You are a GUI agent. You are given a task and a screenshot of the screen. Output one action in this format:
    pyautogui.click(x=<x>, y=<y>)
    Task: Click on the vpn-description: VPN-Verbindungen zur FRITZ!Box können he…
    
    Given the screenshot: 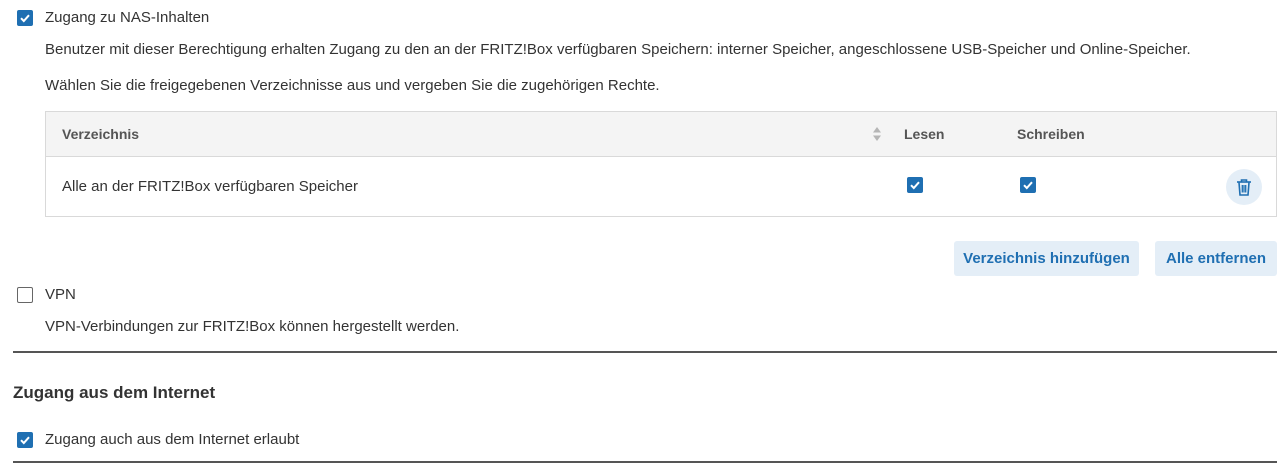 What is the action you would take?
    pyautogui.click(x=252, y=326)
    